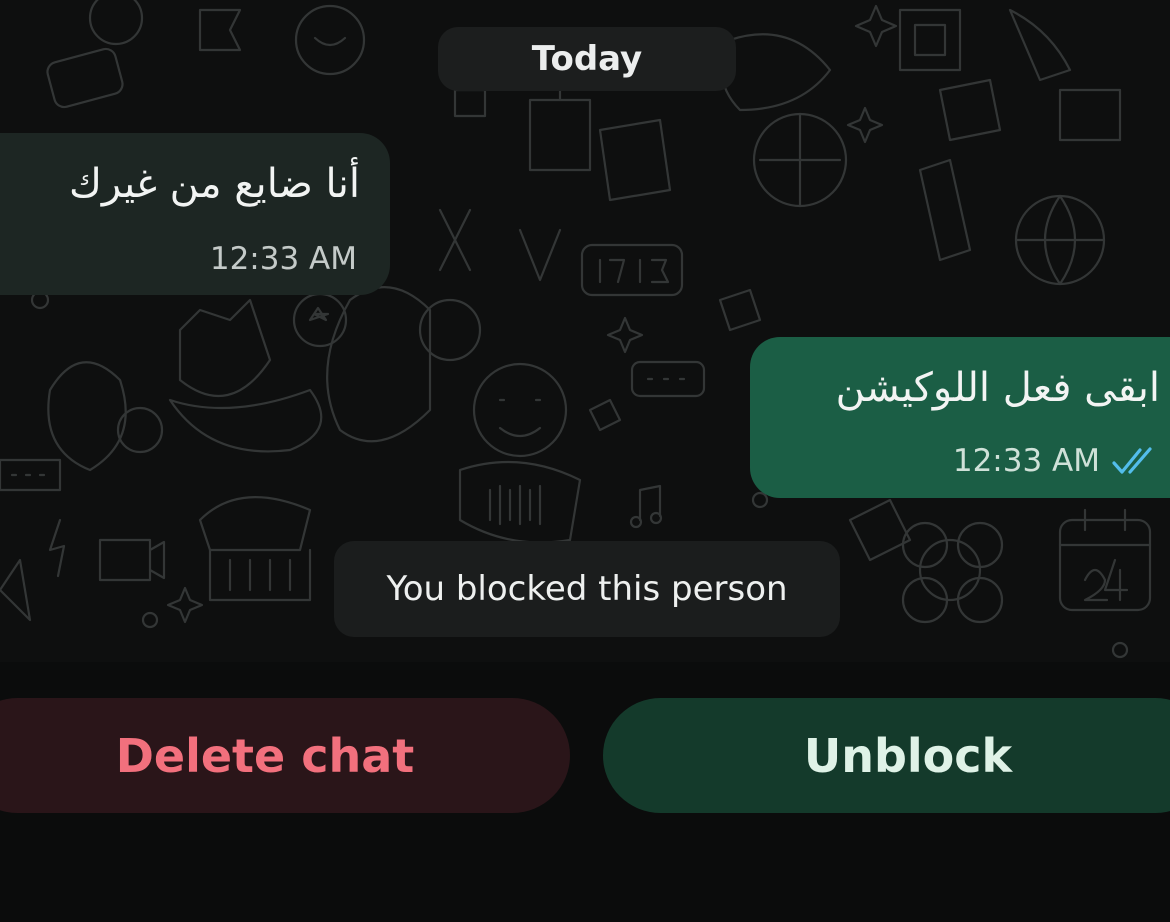 The height and width of the screenshot is (922, 1170). Describe the element at coordinates (195, 214) in the screenshot. I see `incoming-message-bubble: أنا ضايع من غيرك 12:33 AM` at that location.